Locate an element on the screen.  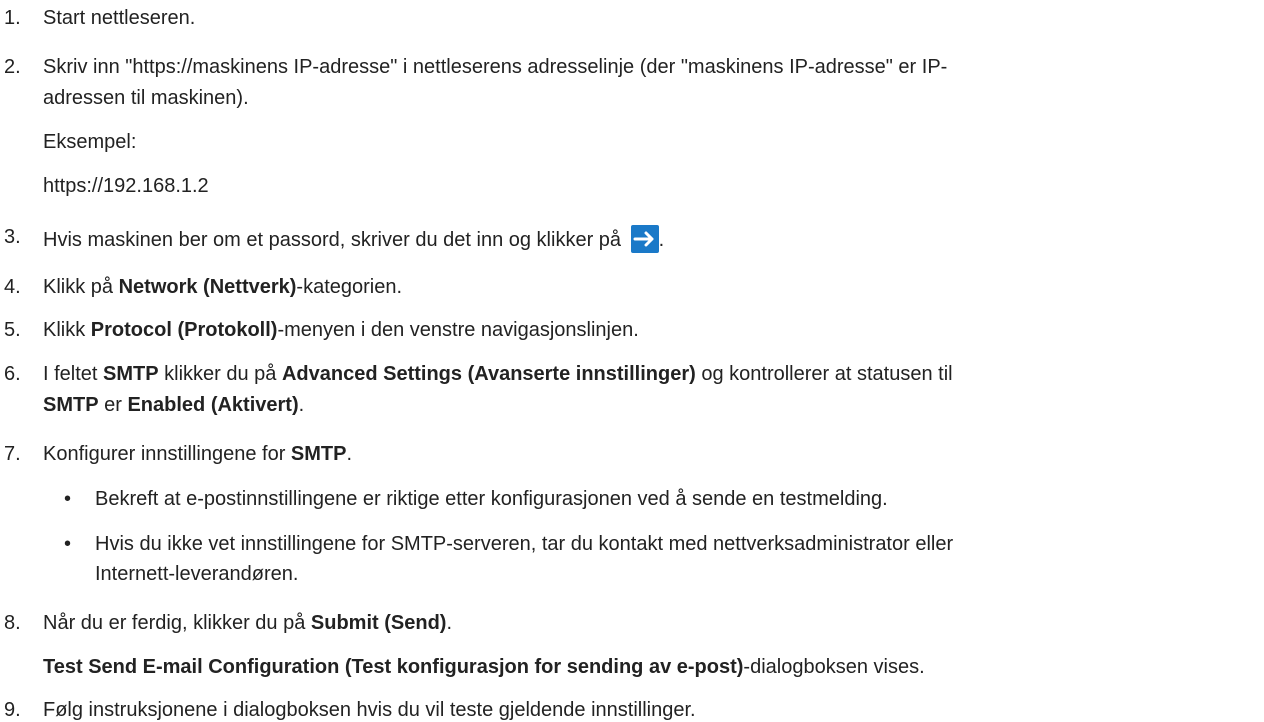
arrow-right-icon is located at coordinates (644, 239).